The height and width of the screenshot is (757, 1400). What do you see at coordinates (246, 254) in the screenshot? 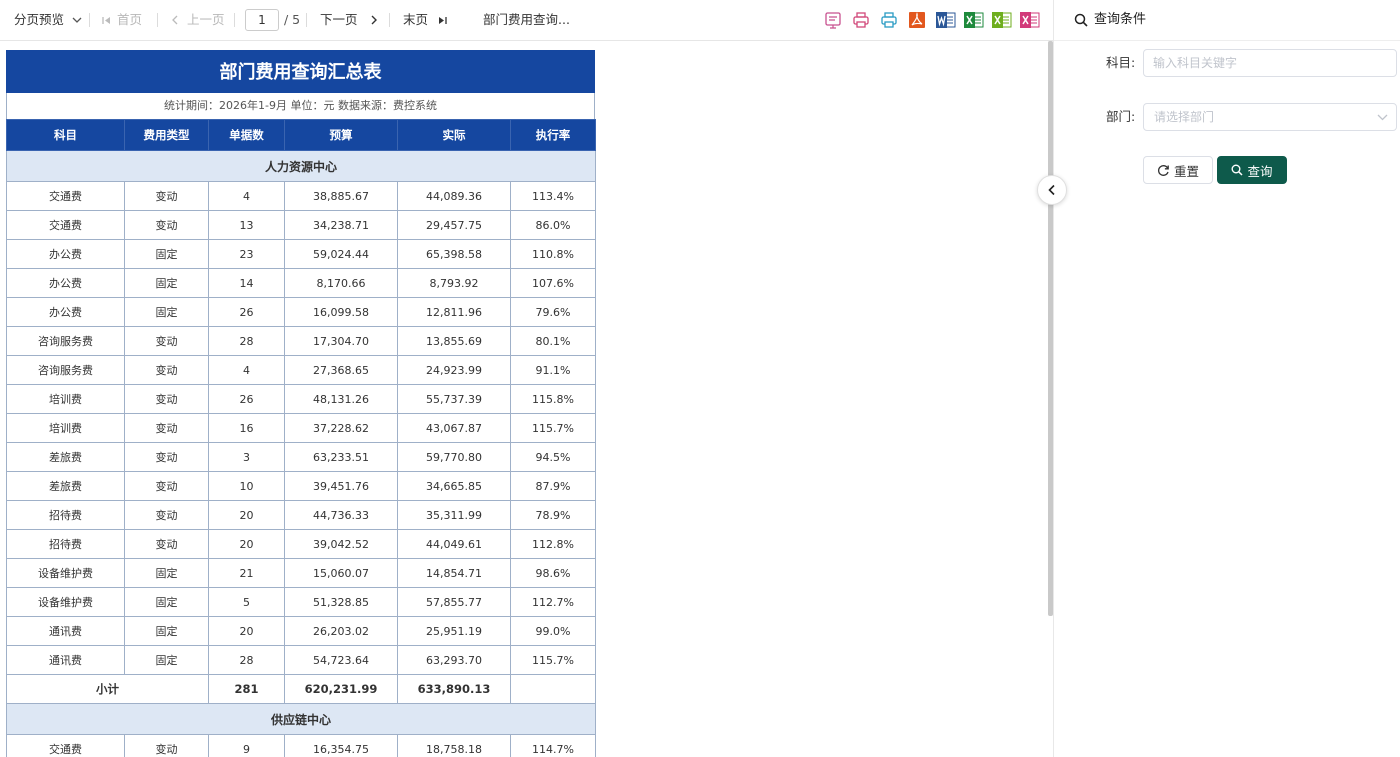
I see `table-cell: 23` at bounding box center [246, 254].